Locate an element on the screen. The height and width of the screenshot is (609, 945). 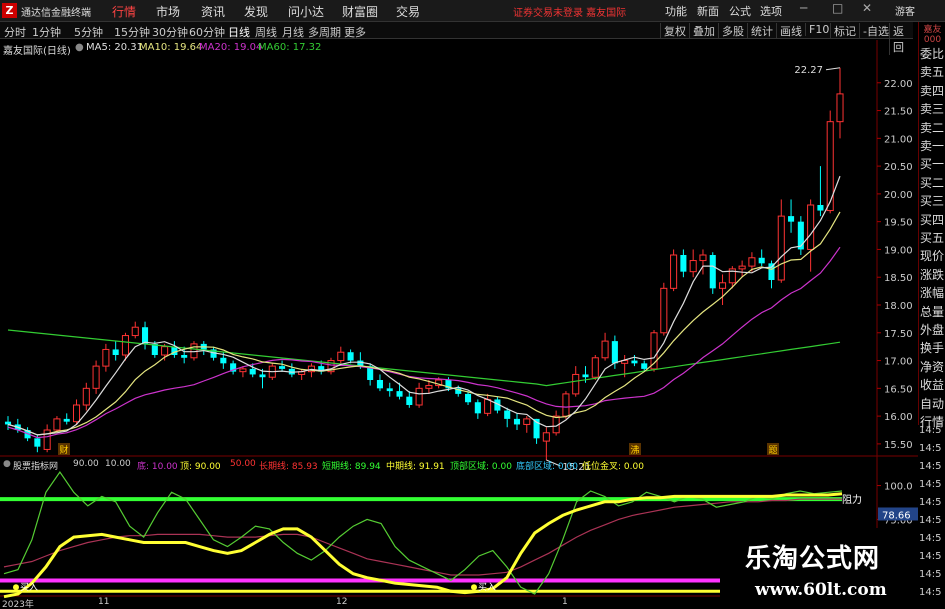
date-axis: 2023年 11 12 1 is located at coordinates (360, 603).